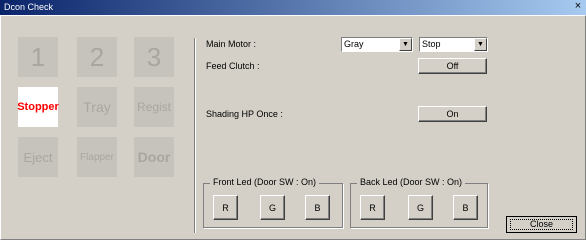 The image size is (586, 240). What do you see at coordinates (411, 182) in the screenshot?
I see `back-led-title: Back Led (Door SW : On)` at bounding box center [411, 182].